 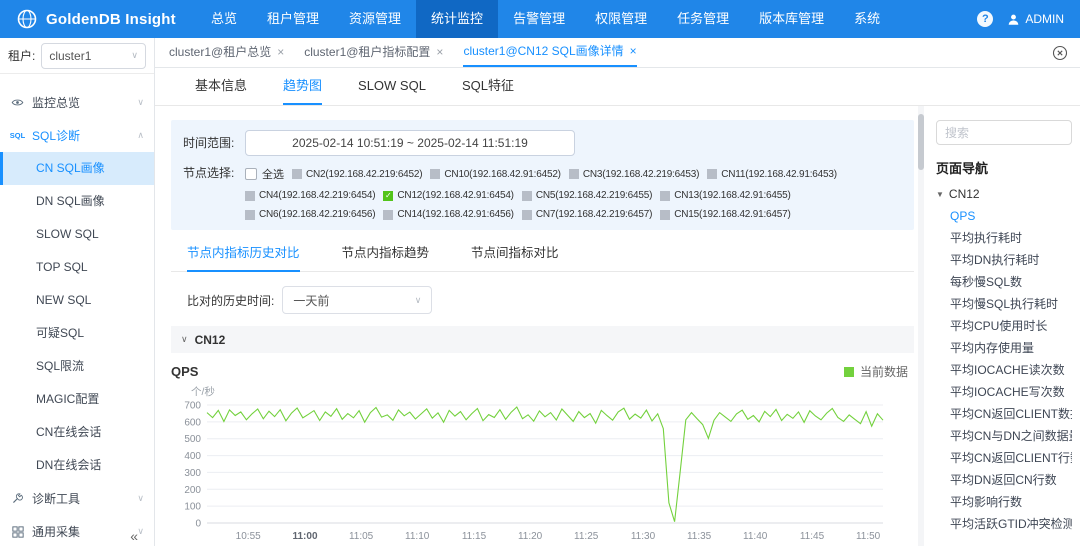 I want to click on sidebar-subitem: SLOW SQL, so click(x=77, y=234).